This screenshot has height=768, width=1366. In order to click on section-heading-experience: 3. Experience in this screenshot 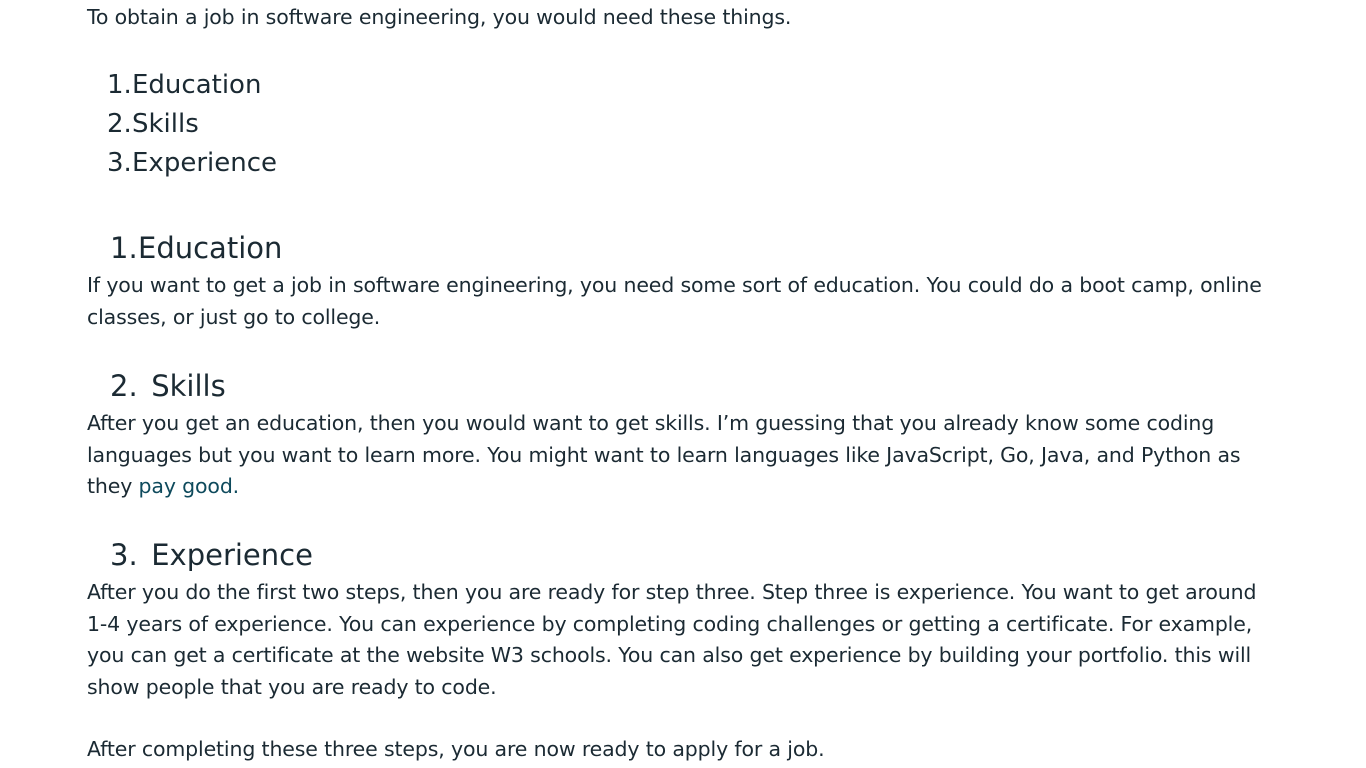, I will do `click(211, 555)`.